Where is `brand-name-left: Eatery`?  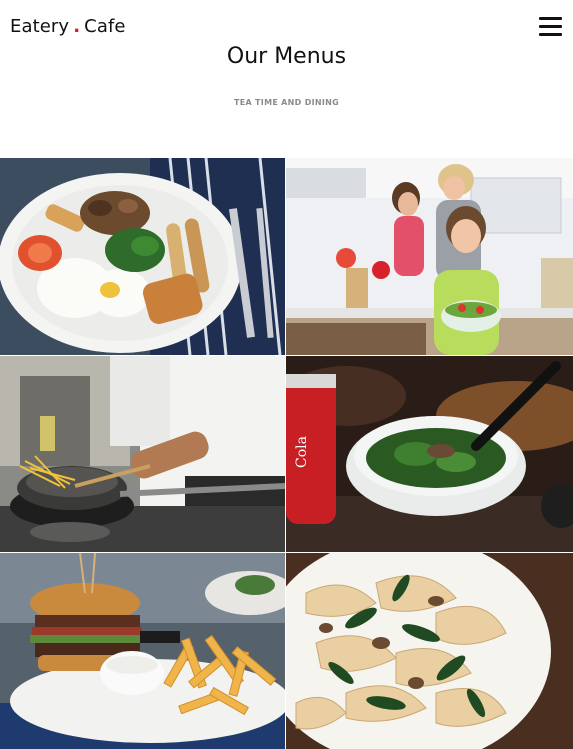
brand-name-left: Eatery is located at coordinates (40, 26).